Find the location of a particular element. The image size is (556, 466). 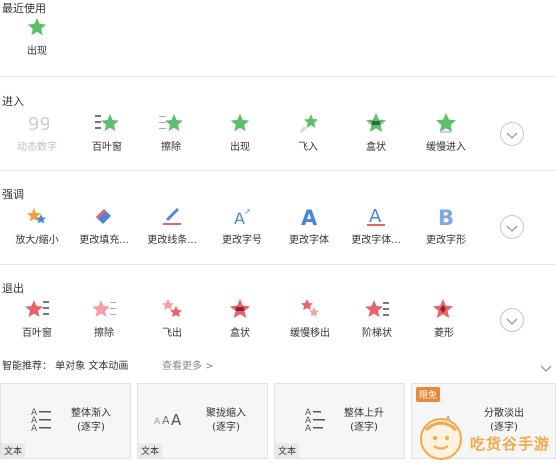

diamond-star-icon is located at coordinates (444, 309).